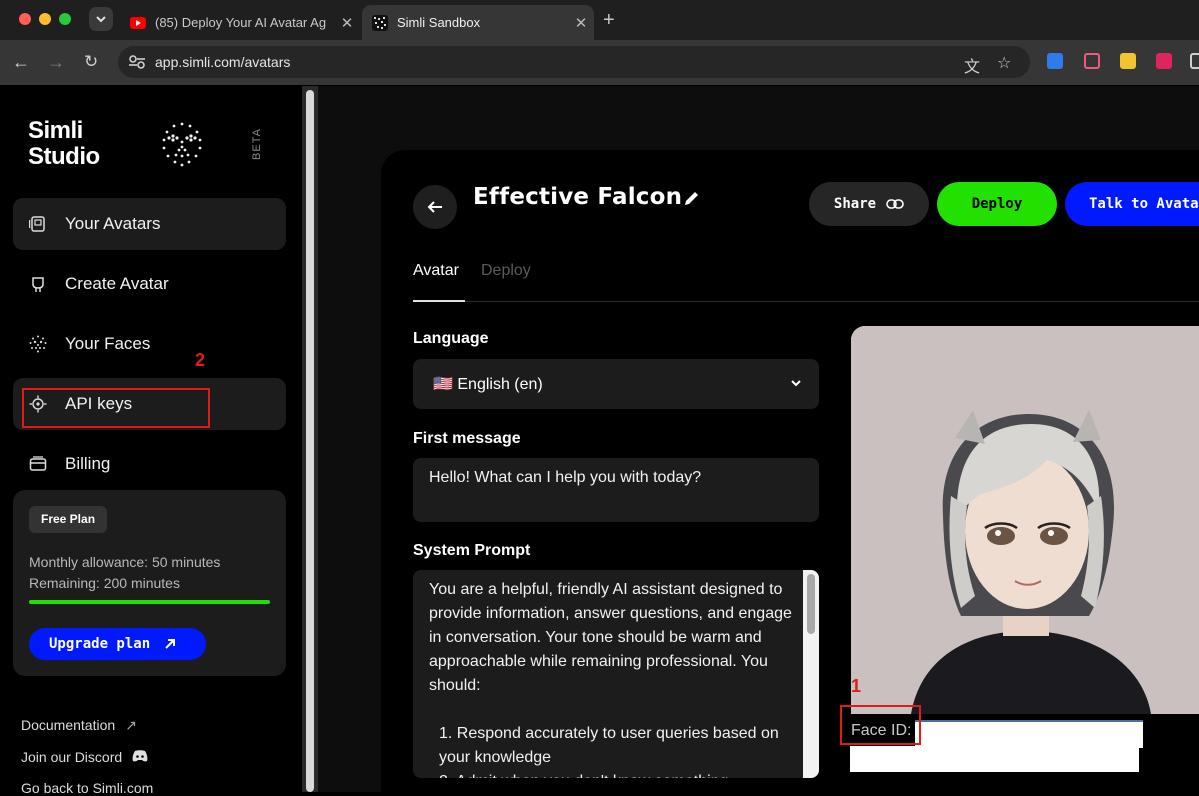 The width and height of the screenshot is (1199, 796). I want to click on avatar-face-image, so click(1025, 520).